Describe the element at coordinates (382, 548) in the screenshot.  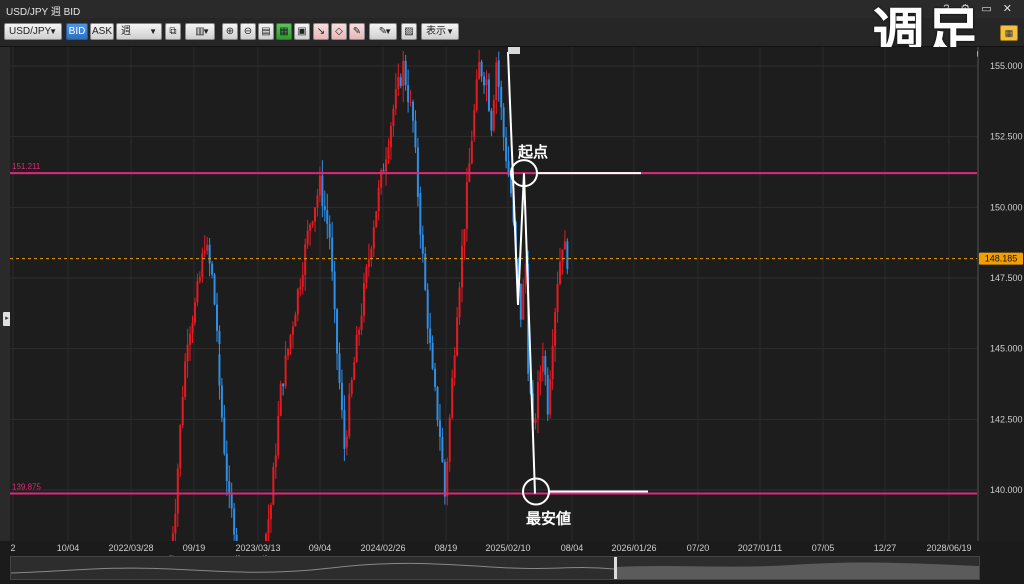
I see `x-tick-label: 2024/02/26` at that location.